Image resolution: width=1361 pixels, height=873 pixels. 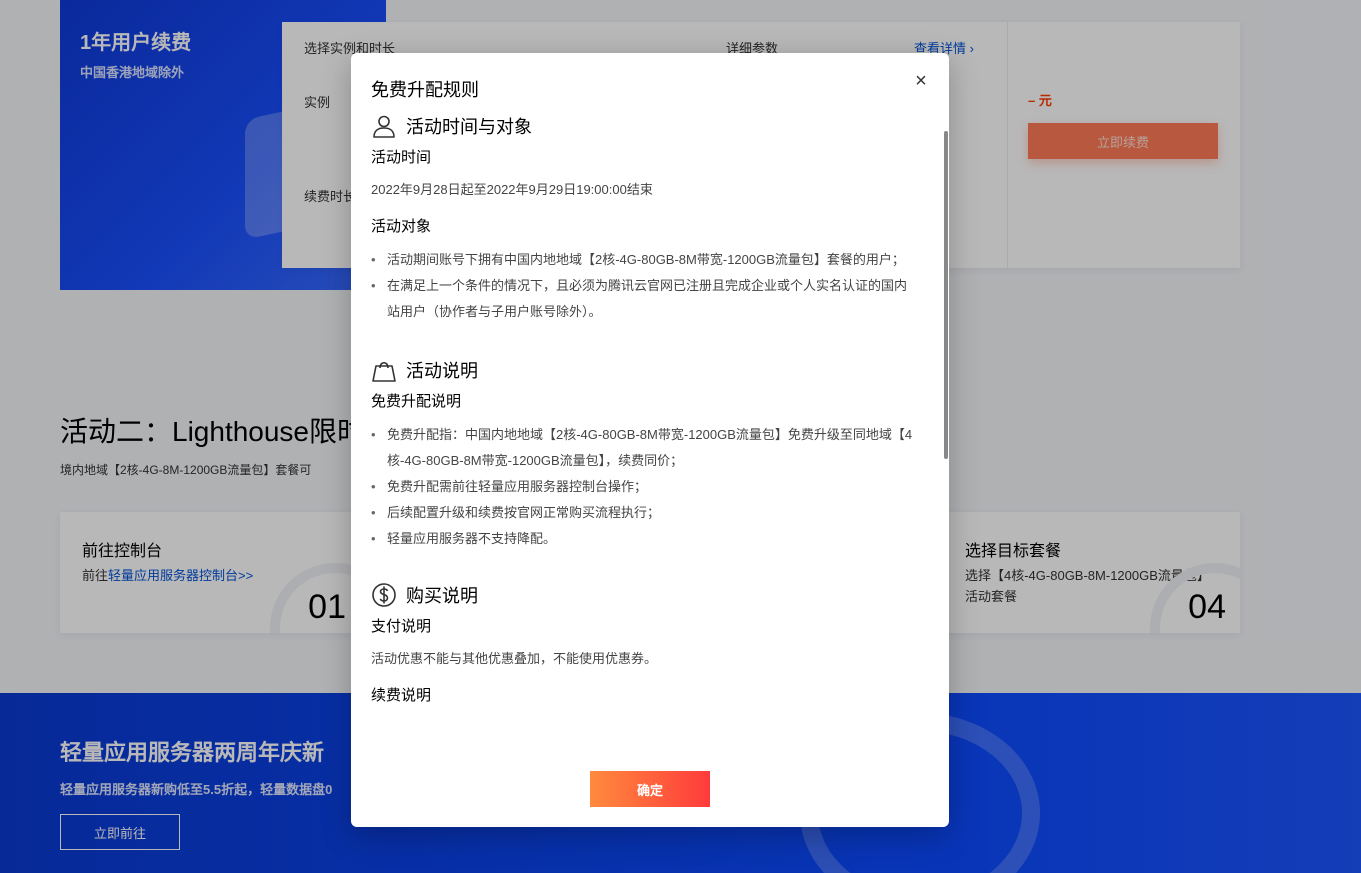 What do you see at coordinates (650, 789) in the screenshot?
I see `confirm-button: 确定` at bounding box center [650, 789].